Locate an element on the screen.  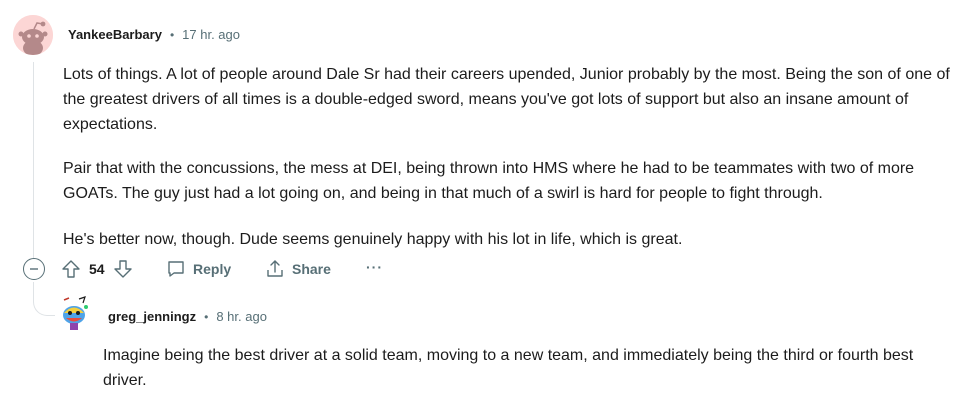
collapse-thread-button is located at coordinates (34, 269).